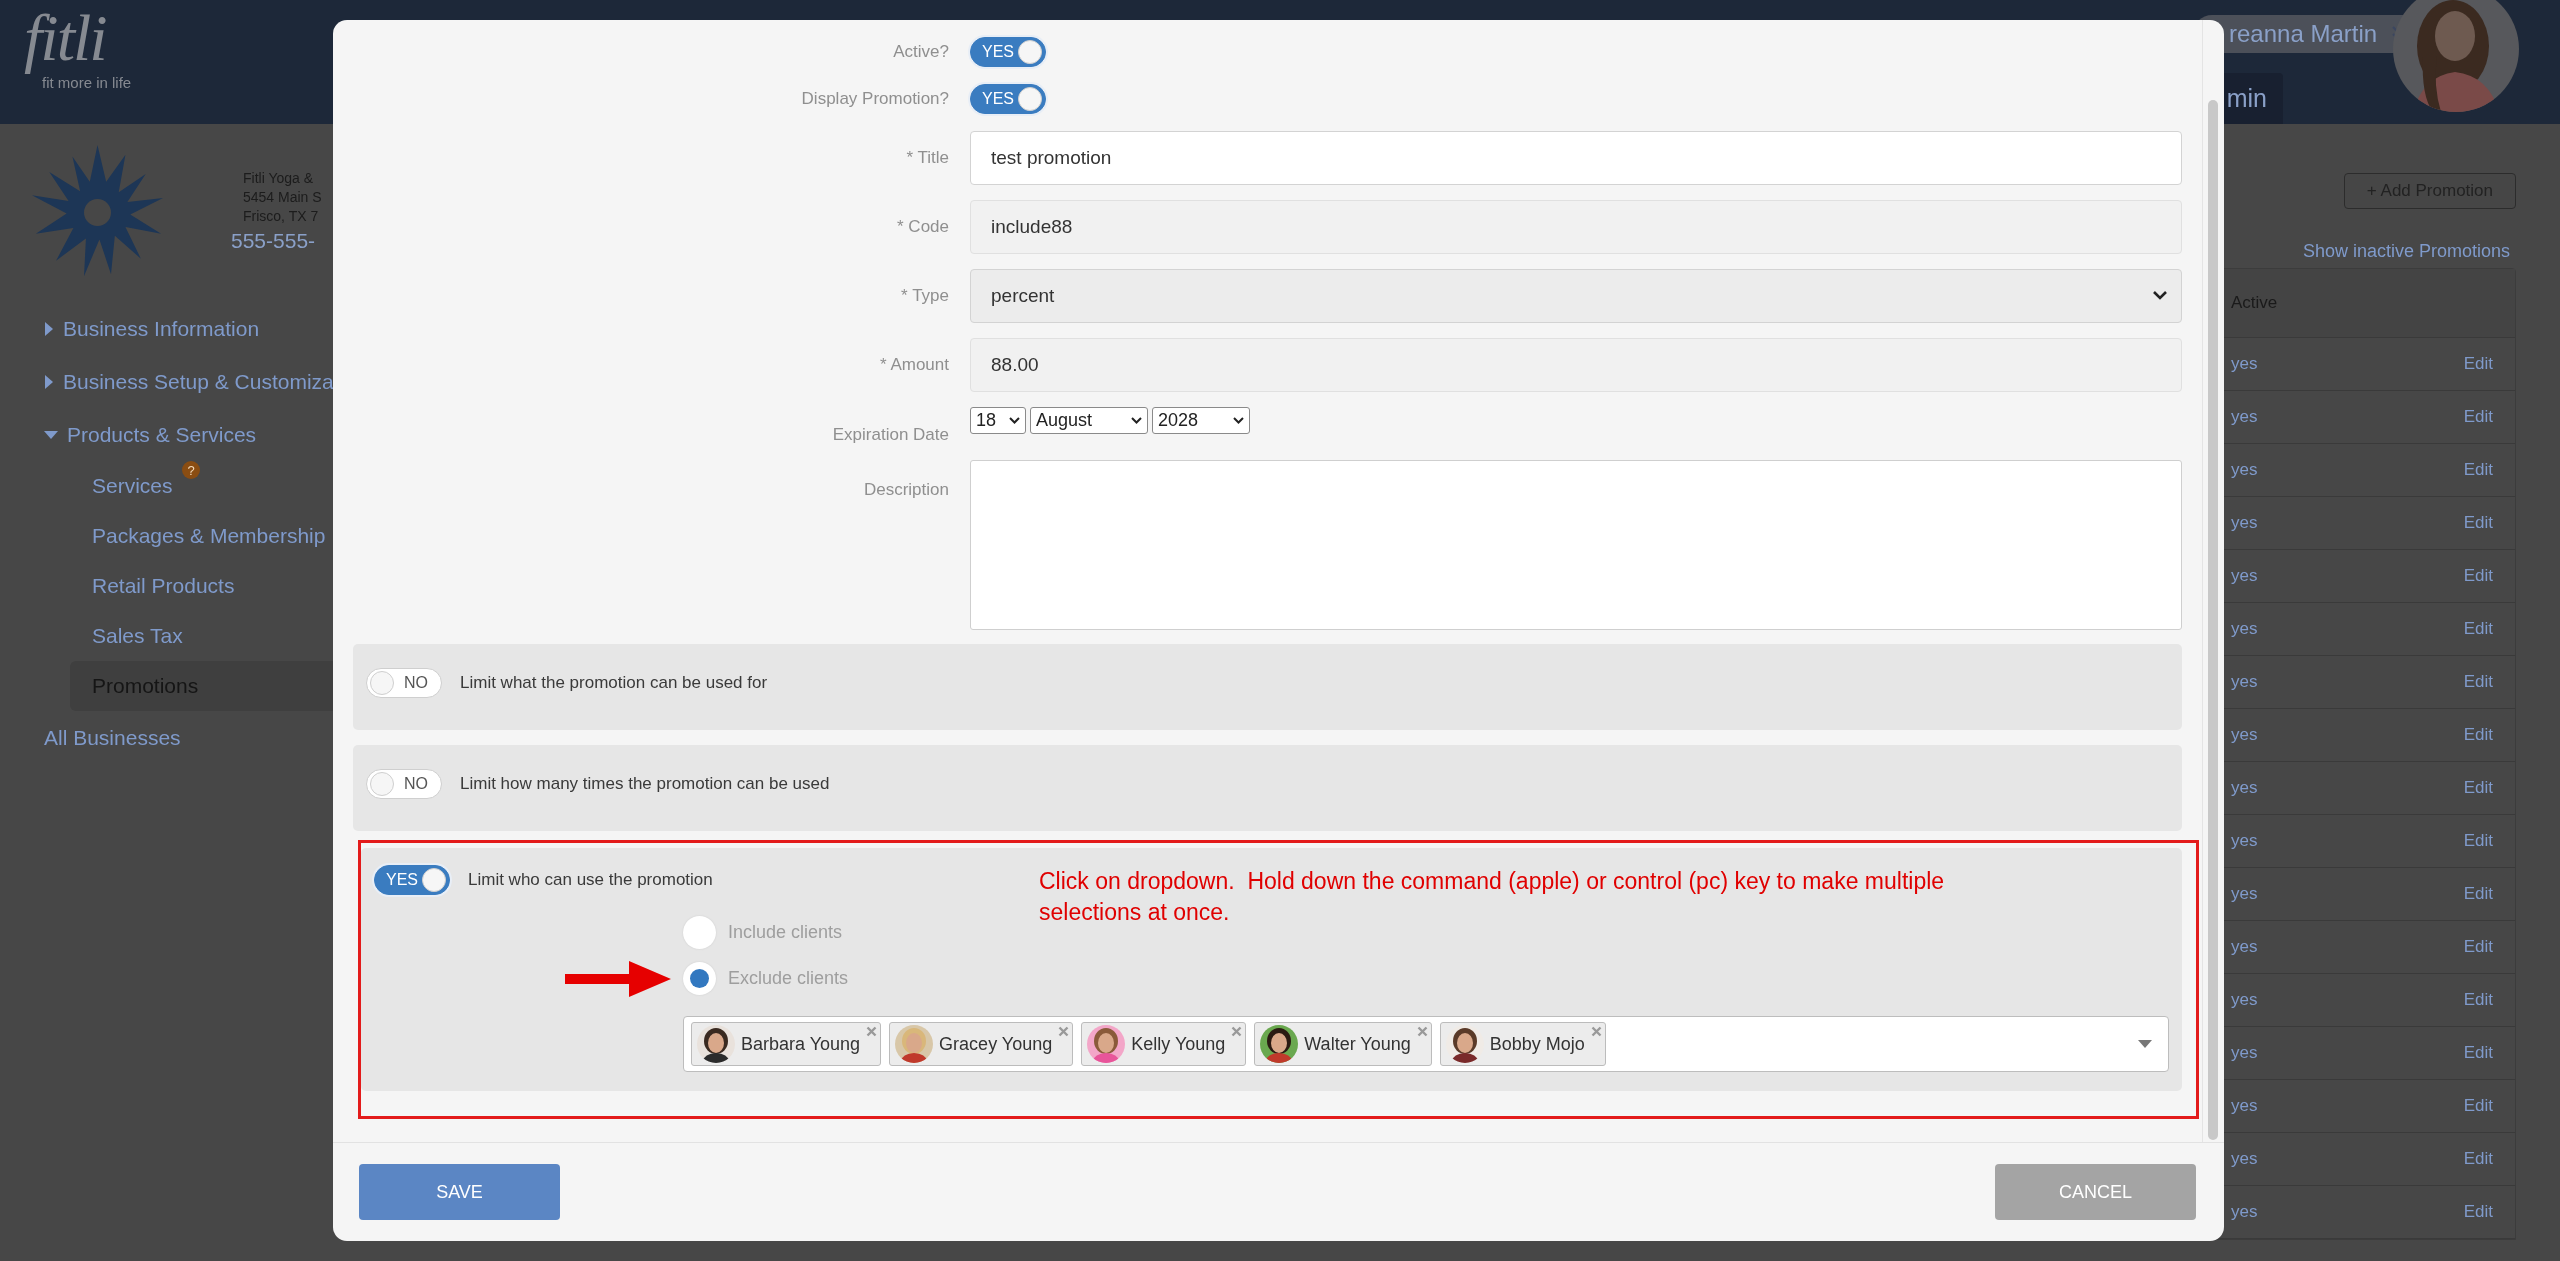 This screenshot has width=2560, height=1261. I want to click on text-field: include88, so click(1576, 227).